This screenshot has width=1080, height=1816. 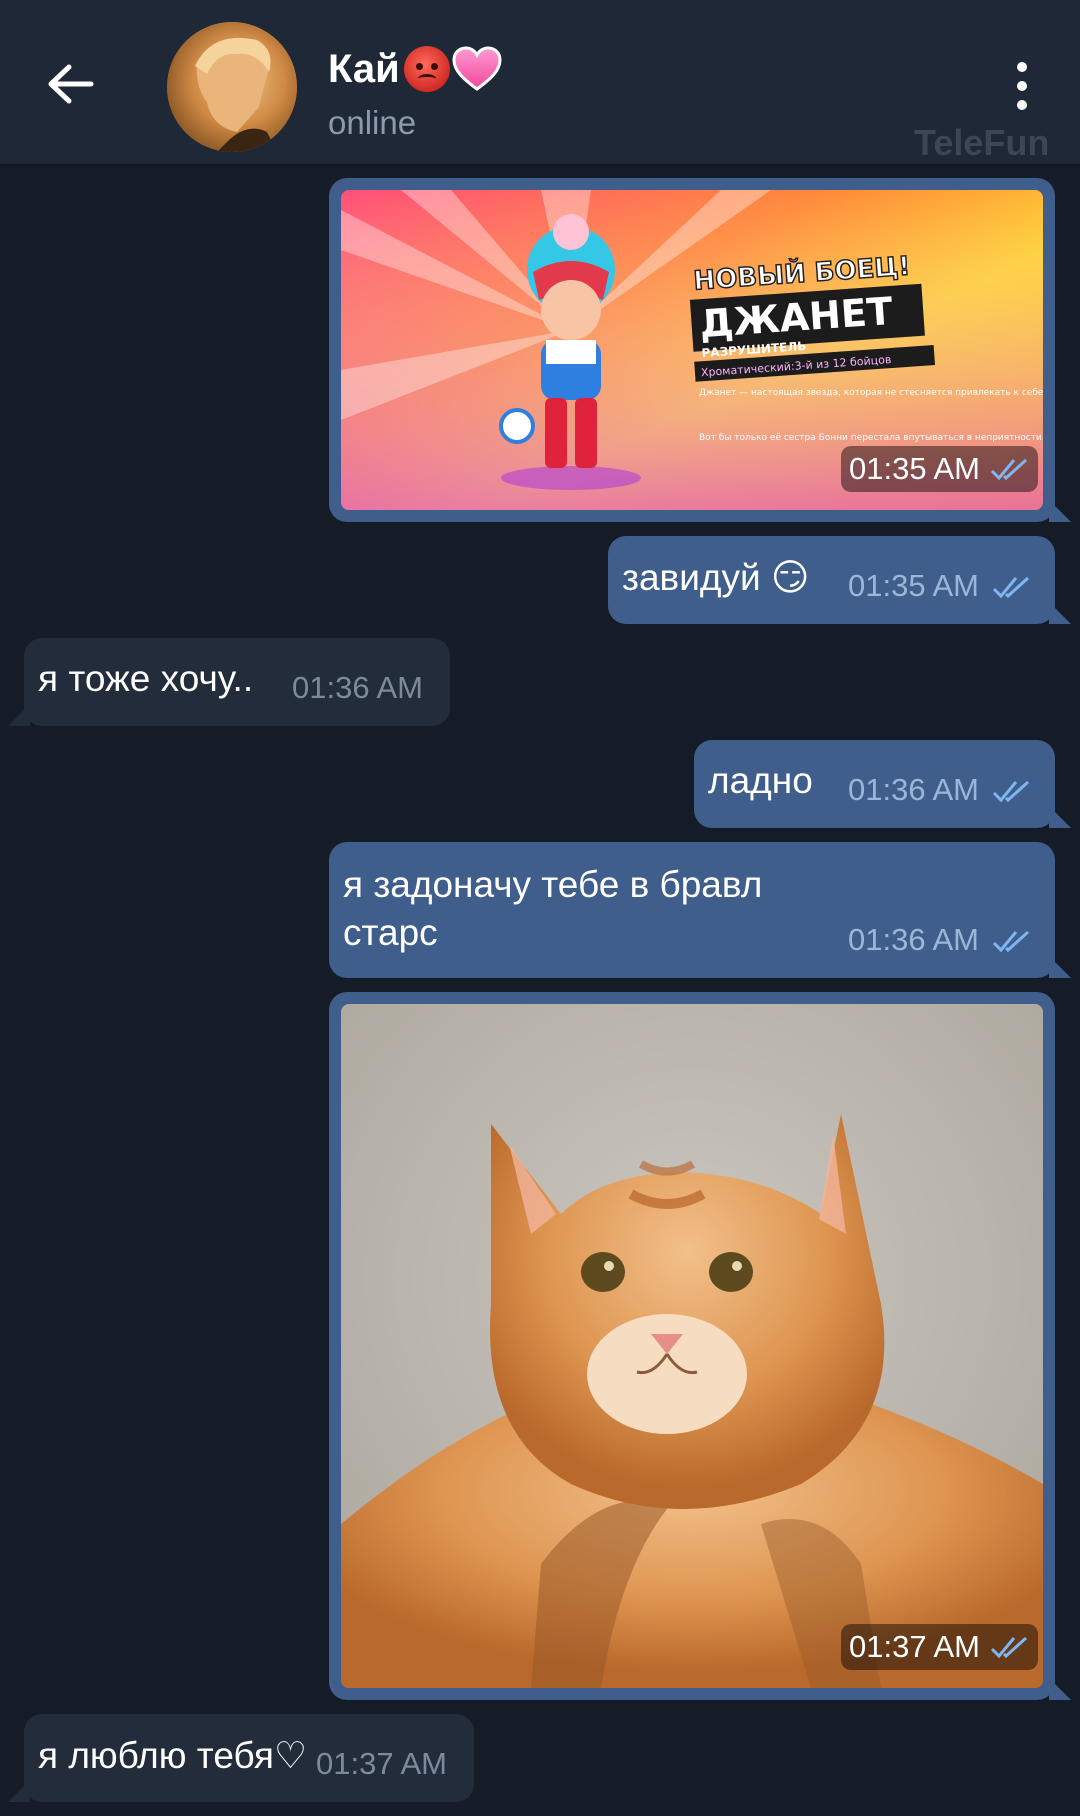 What do you see at coordinates (372, 122) in the screenshot?
I see `contact-status: online` at bounding box center [372, 122].